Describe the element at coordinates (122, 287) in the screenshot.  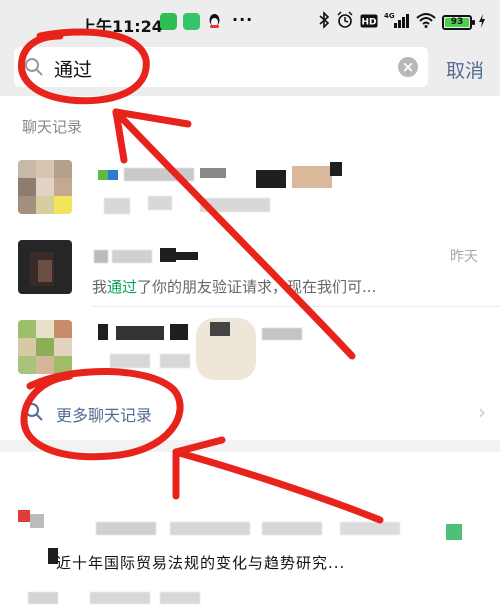
I see `snippet-highlight: 通过` at that location.